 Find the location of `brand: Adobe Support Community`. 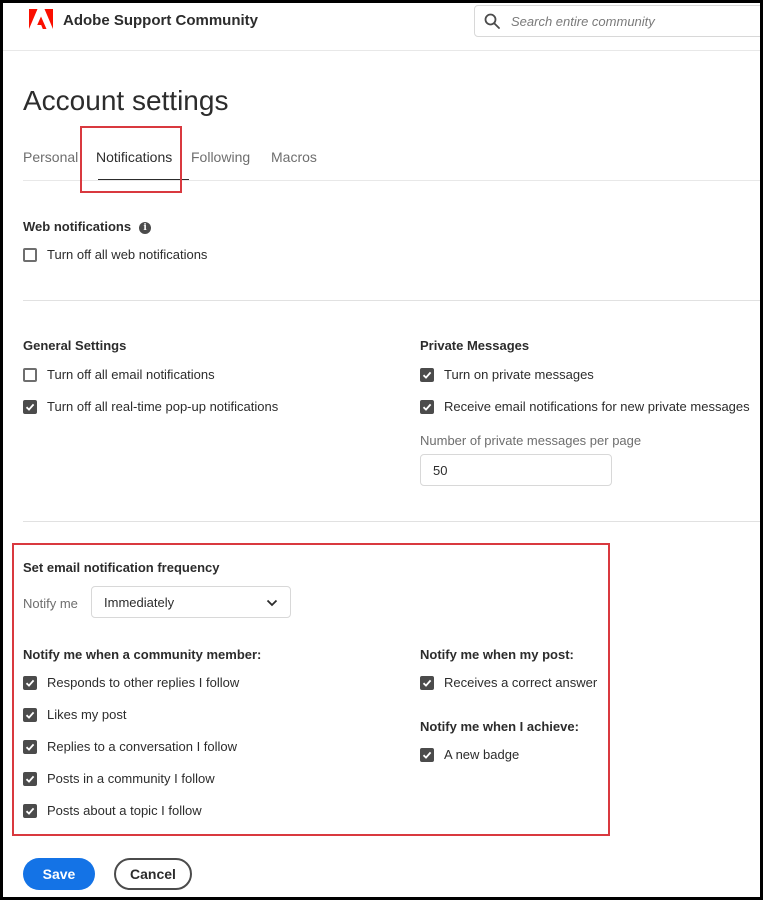

brand: Adobe Support Community is located at coordinates (143, 20).